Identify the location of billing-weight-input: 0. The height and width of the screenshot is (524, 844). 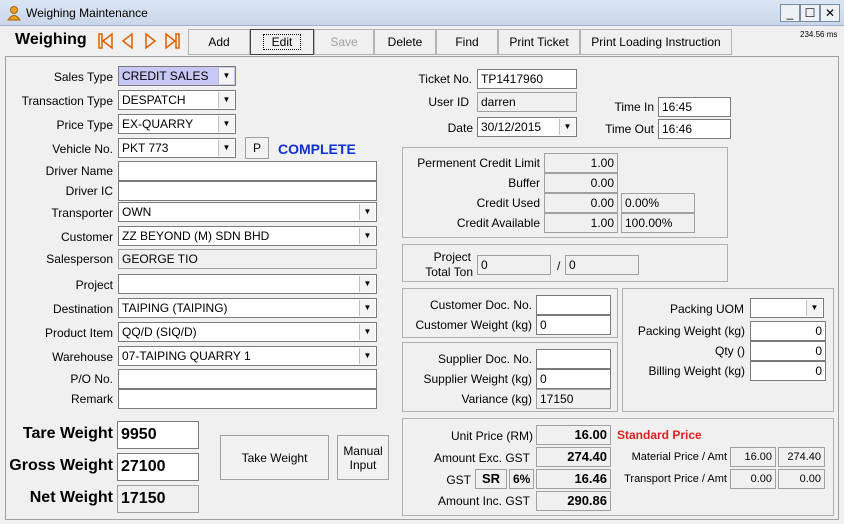
(788, 371).